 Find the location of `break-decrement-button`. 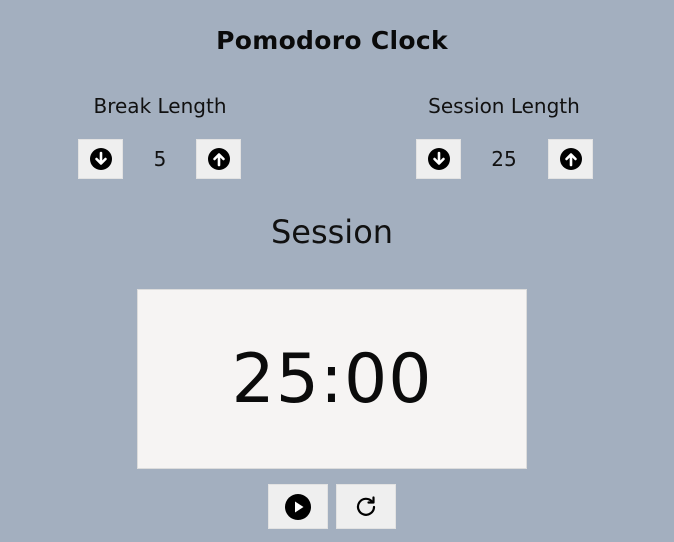

break-decrement-button is located at coordinates (100, 159).